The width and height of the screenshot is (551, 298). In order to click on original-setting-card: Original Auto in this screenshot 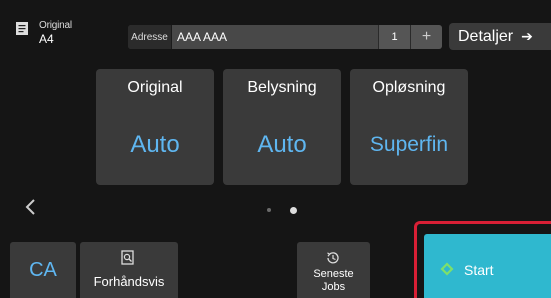, I will do `click(155, 127)`.